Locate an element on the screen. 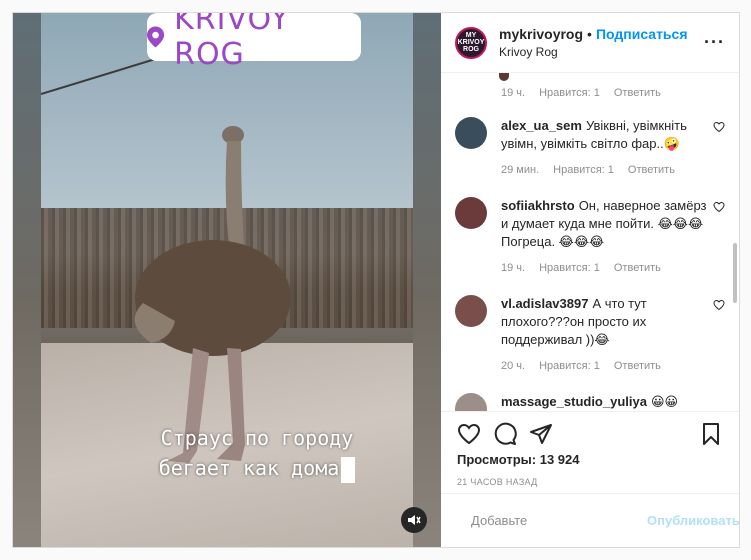 The image size is (751, 560). username-link: mykrivoyrog is located at coordinates (541, 34).